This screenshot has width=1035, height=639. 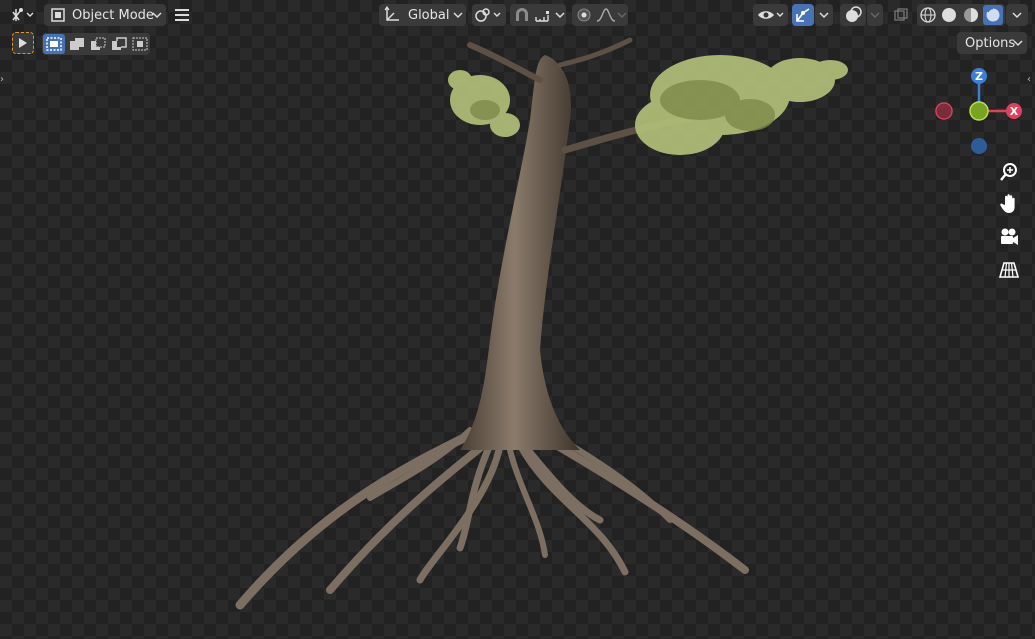 I want to click on zoom-button, so click(x=1009, y=172).